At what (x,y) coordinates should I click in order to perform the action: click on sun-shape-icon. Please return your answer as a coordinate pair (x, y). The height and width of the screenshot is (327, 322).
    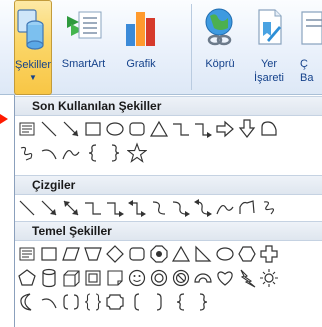
    Looking at the image, I should click on (269, 278).